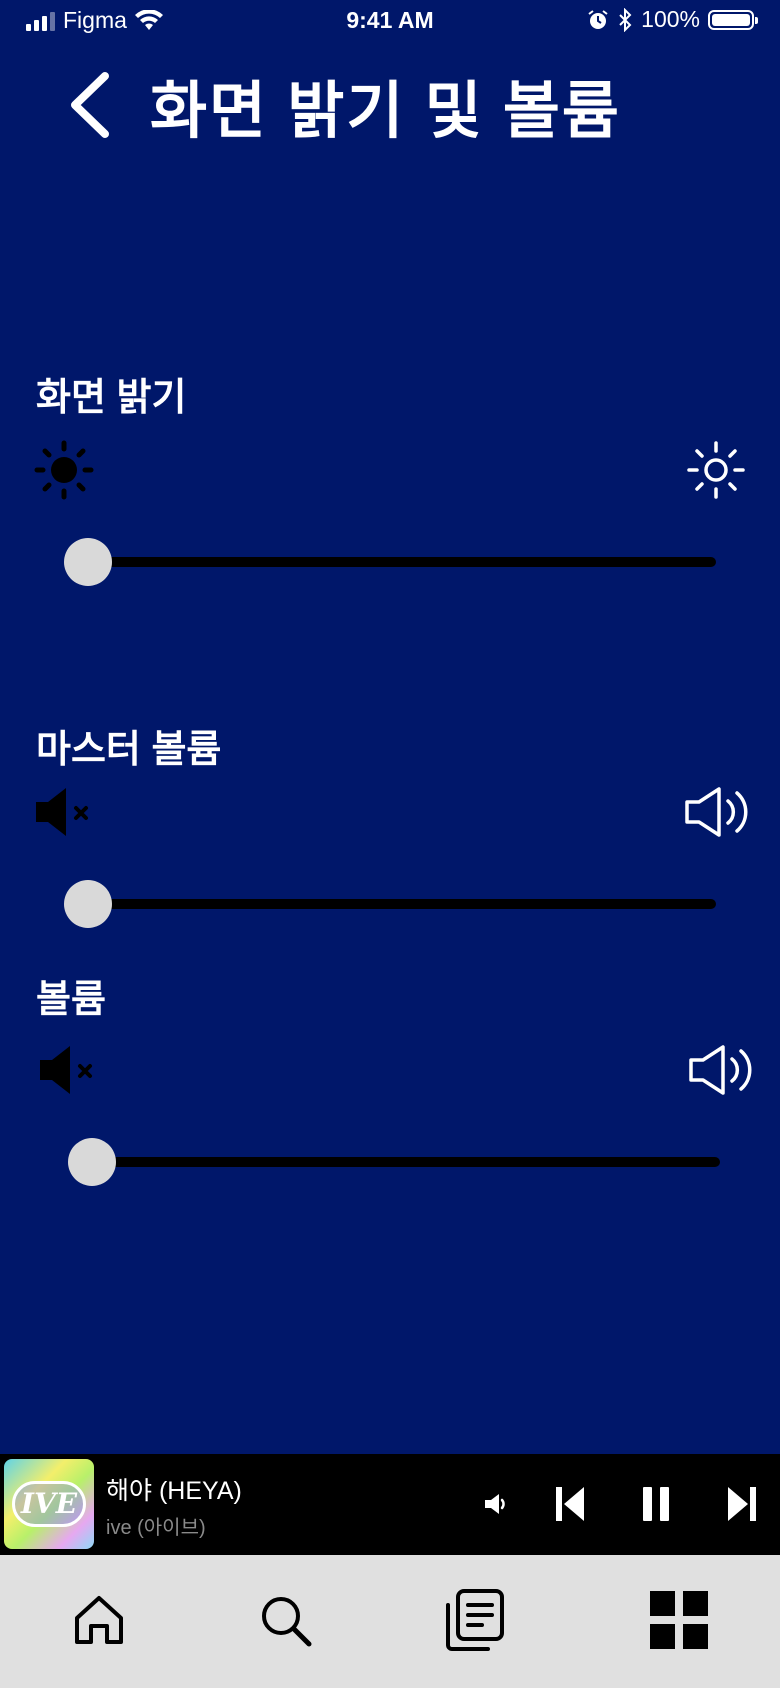 The image size is (780, 1688). I want to click on volume-button, so click(496, 1504).